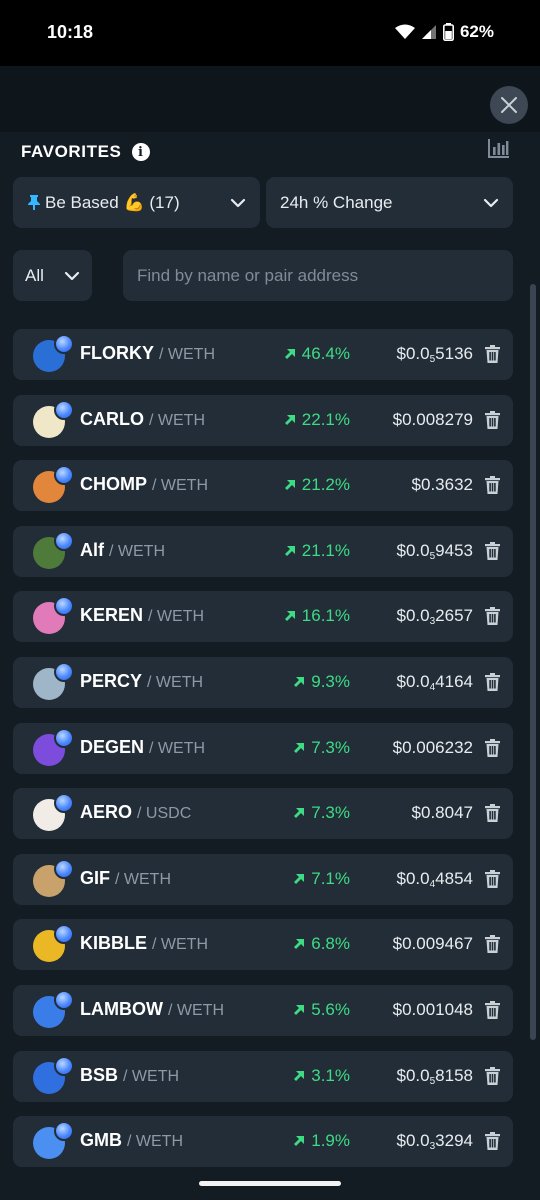 The image size is (540, 1200). I want to click on price-change: 6.8%, so click(321, 944).